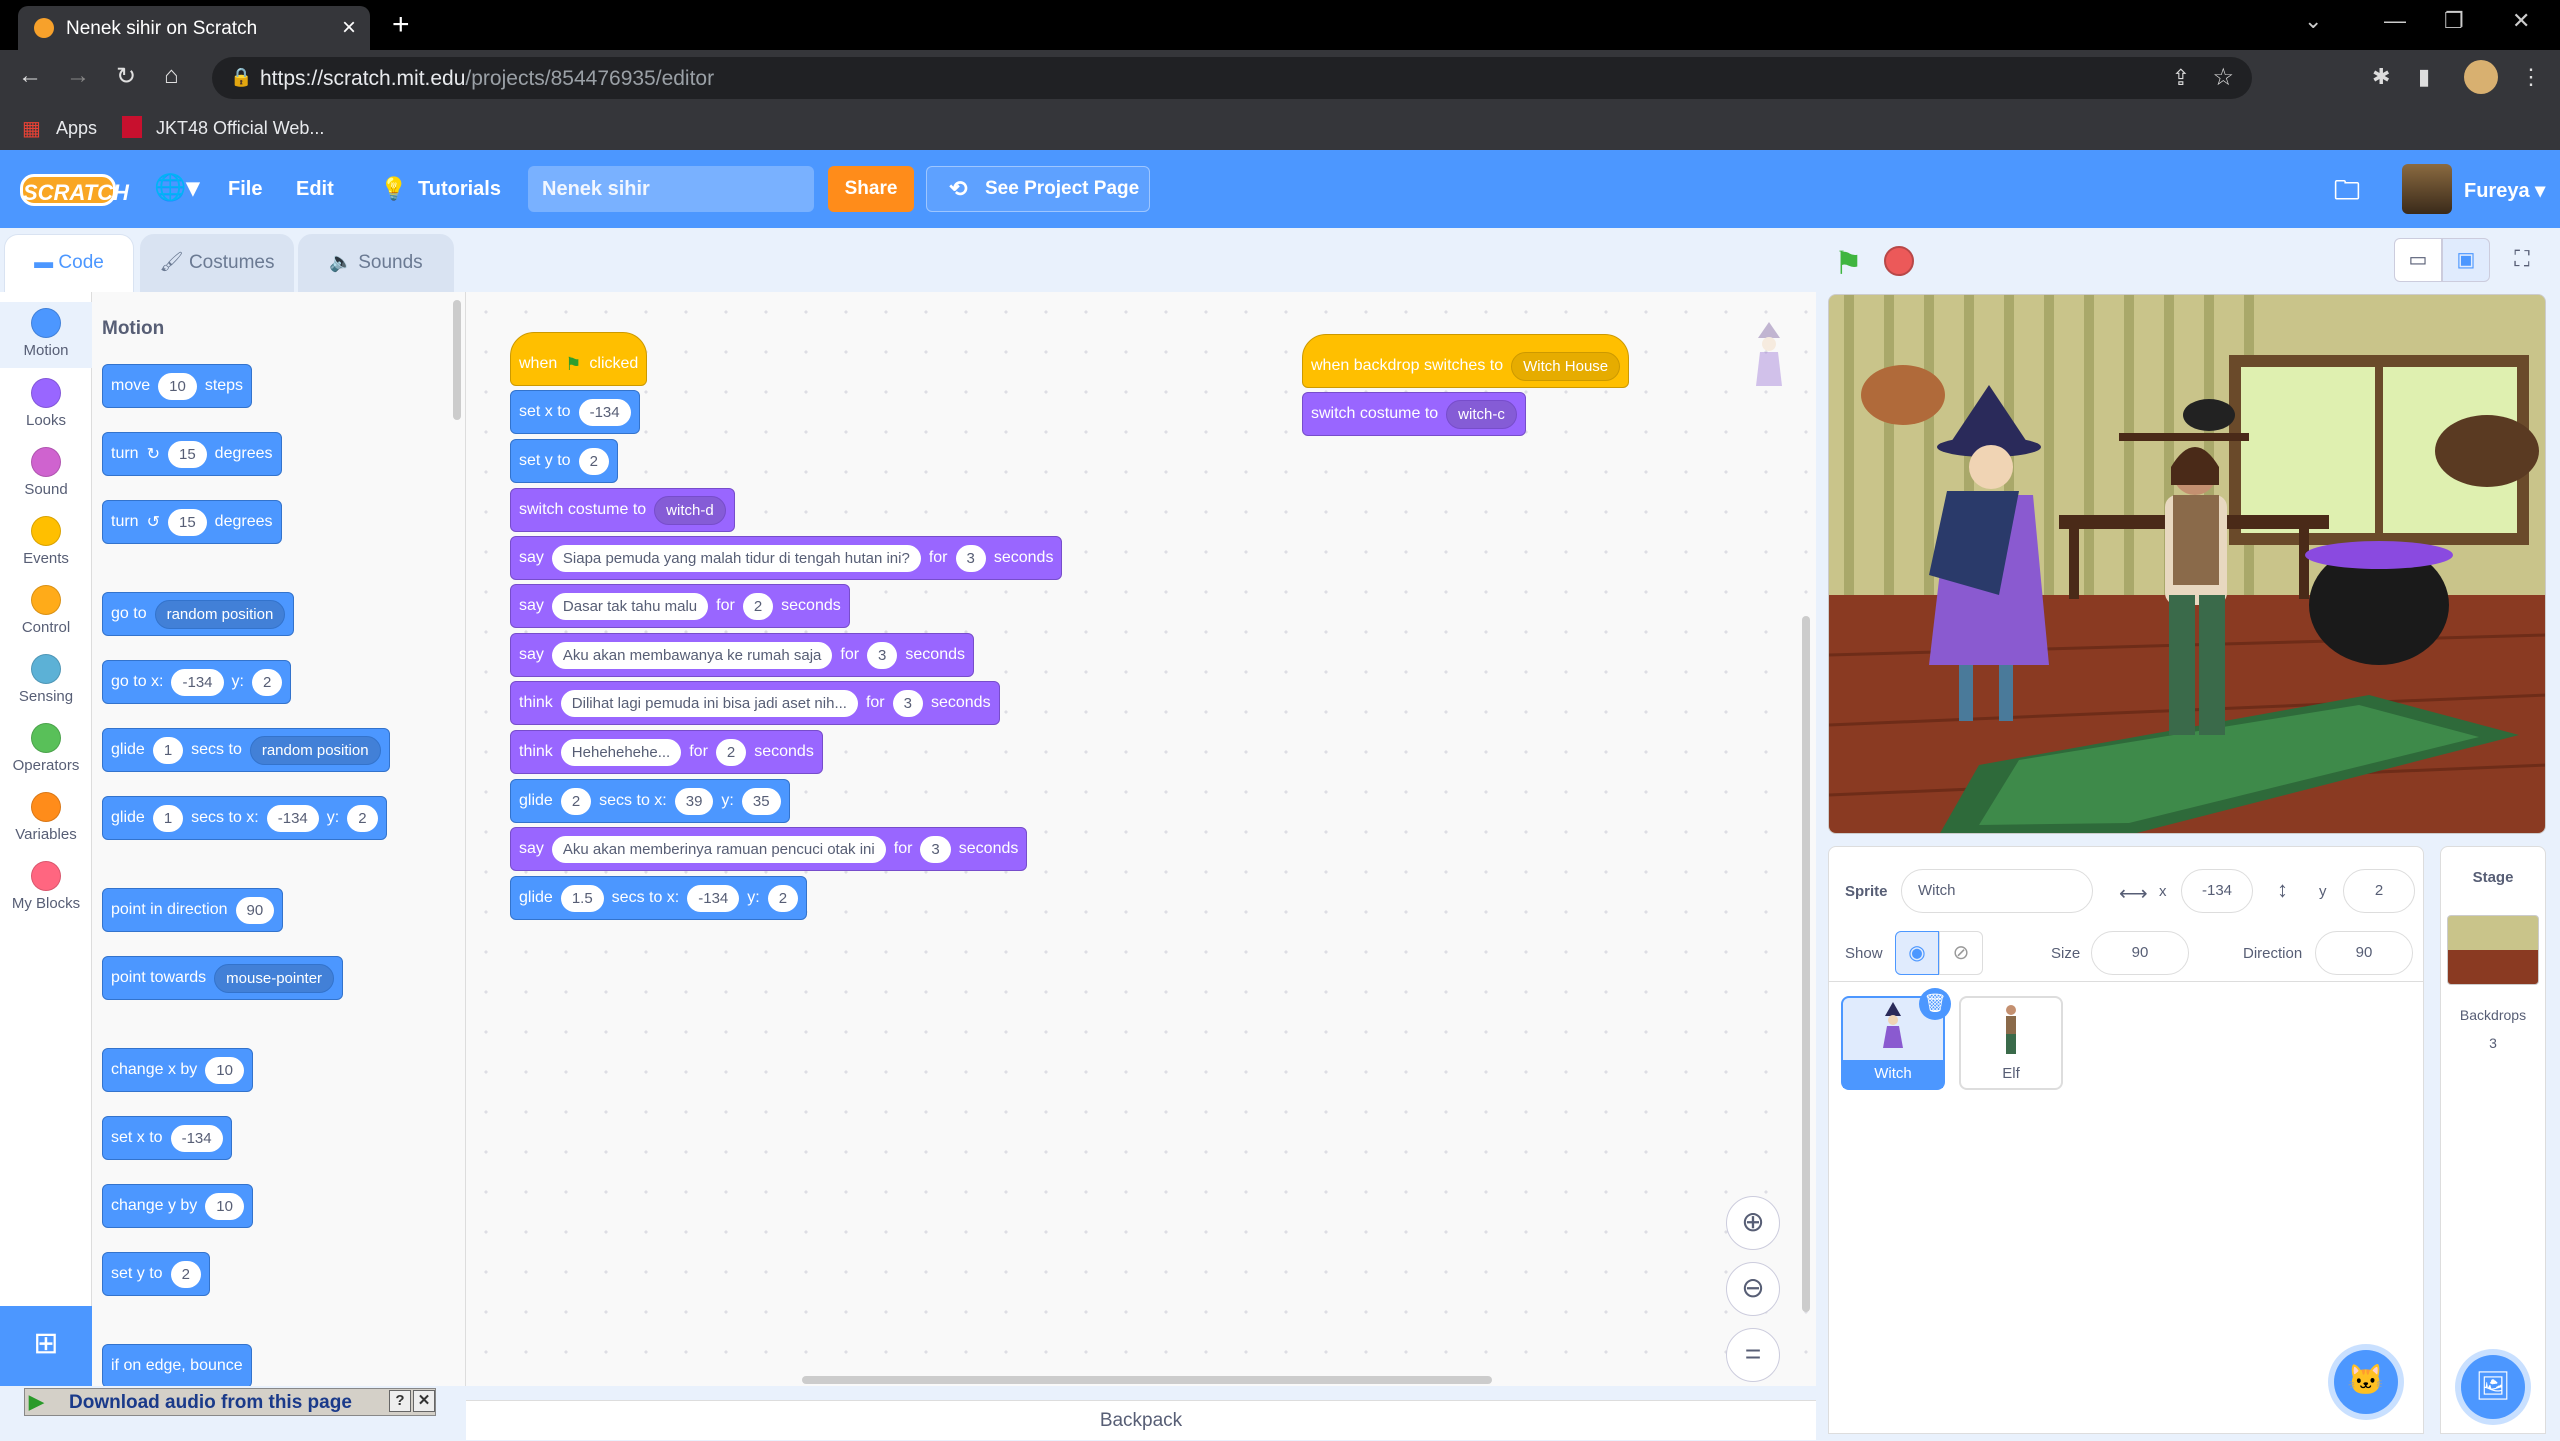  I want to click on language-globe-icon: 🌐▾, so click(176, 187).